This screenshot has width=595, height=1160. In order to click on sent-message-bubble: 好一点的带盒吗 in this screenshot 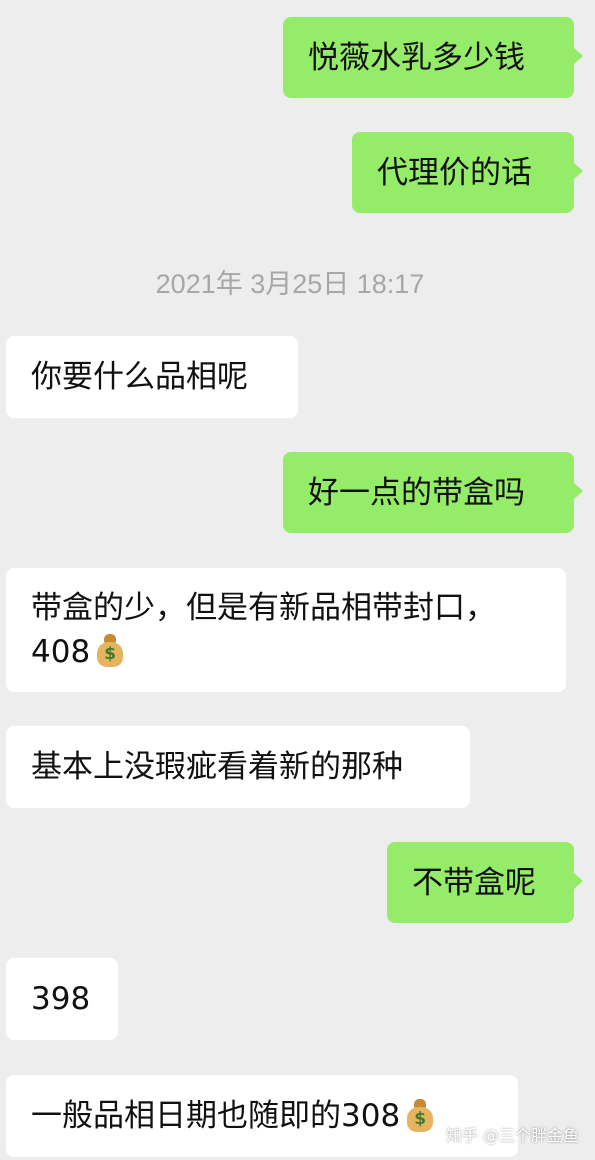, I will do `click(433, 492)`.